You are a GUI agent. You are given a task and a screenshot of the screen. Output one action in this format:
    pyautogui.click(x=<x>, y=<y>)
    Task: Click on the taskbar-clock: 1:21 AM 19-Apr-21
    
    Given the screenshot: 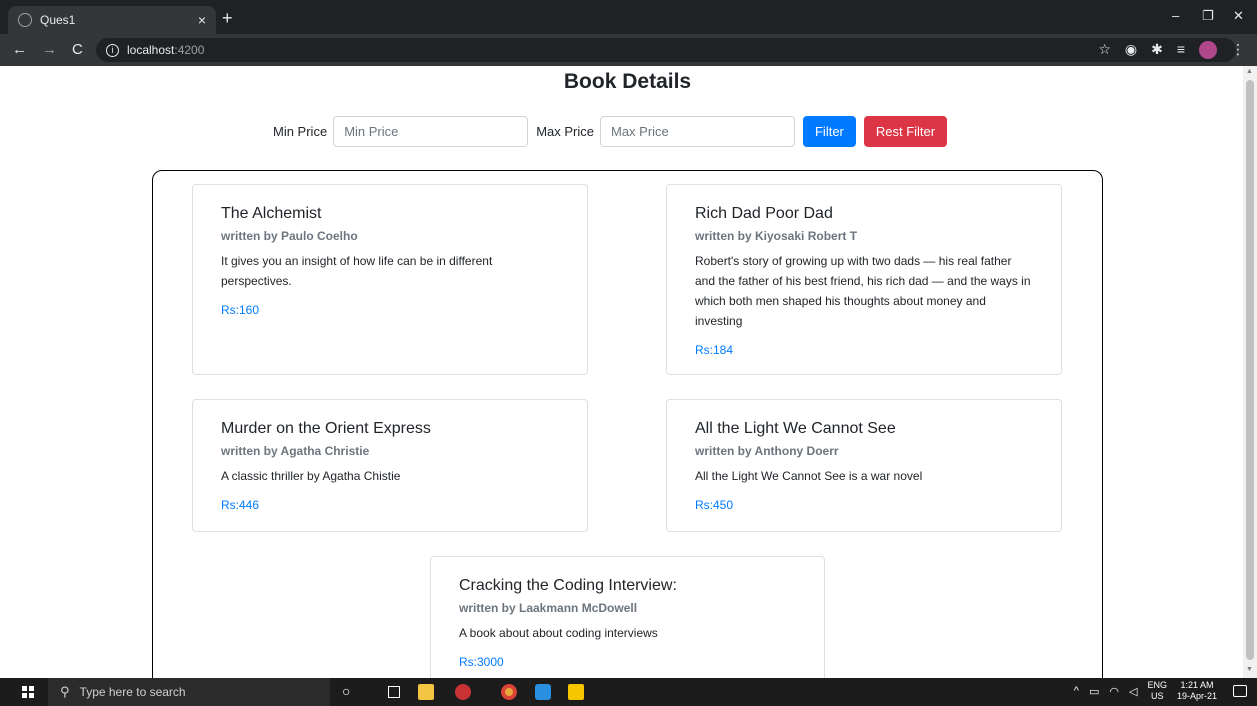 What is the action you would take?
    pyautogui.click(x=1197, y=691)
    